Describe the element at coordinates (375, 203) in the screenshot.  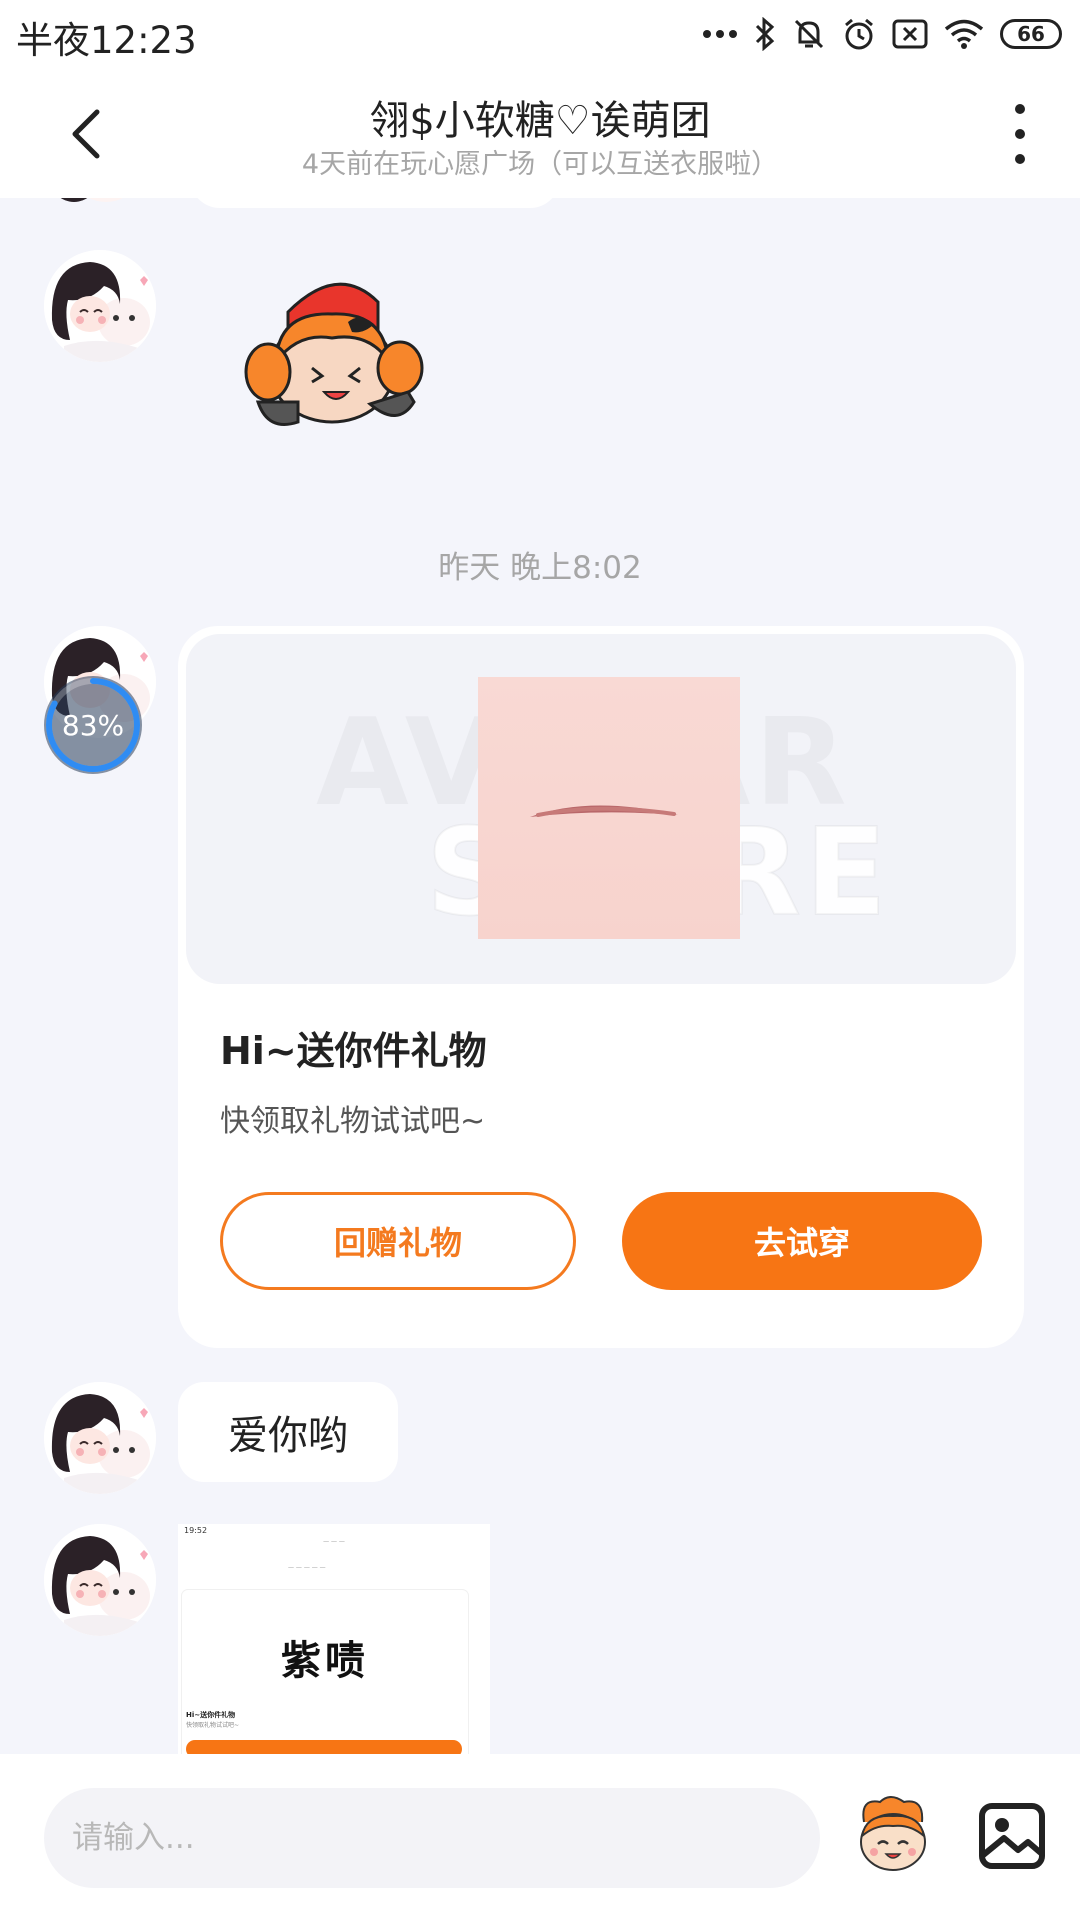
I see `previous-message-bubble` at that location.